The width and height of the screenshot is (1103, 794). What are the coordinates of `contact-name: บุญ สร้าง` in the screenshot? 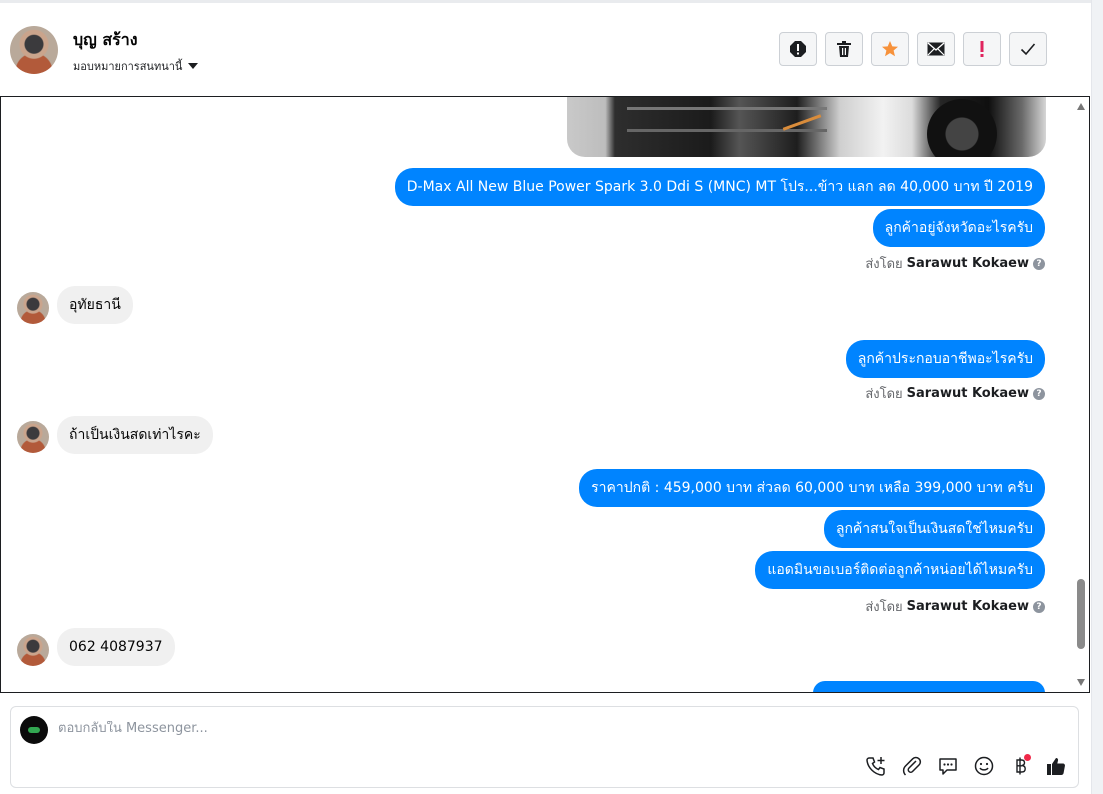 It's located at (105, 40).